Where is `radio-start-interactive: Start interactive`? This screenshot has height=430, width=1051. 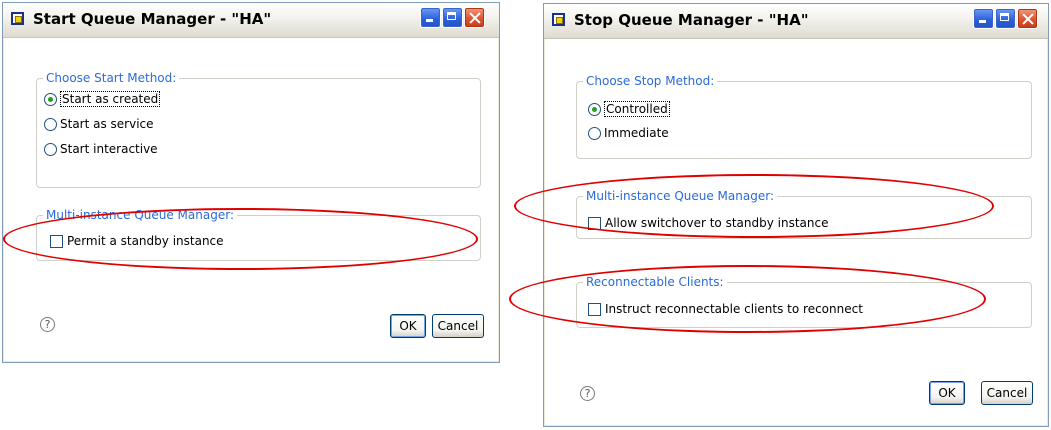
radio-start-interactive: Start interactive is located at coordinates (101, 149).